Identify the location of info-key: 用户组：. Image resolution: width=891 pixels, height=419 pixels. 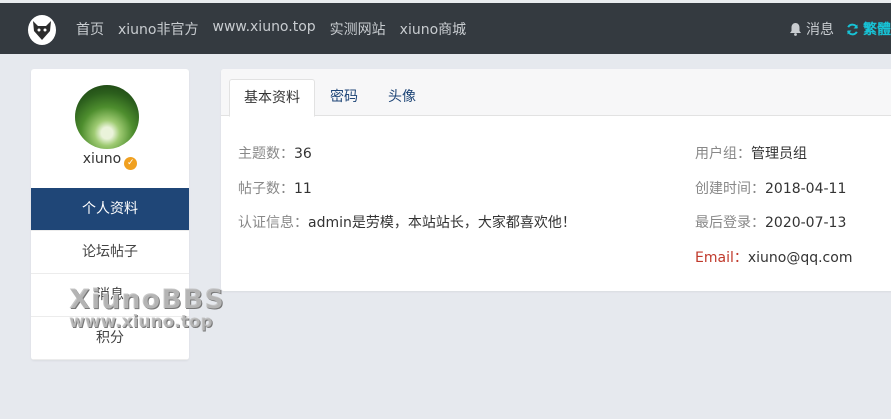
(723, 154).